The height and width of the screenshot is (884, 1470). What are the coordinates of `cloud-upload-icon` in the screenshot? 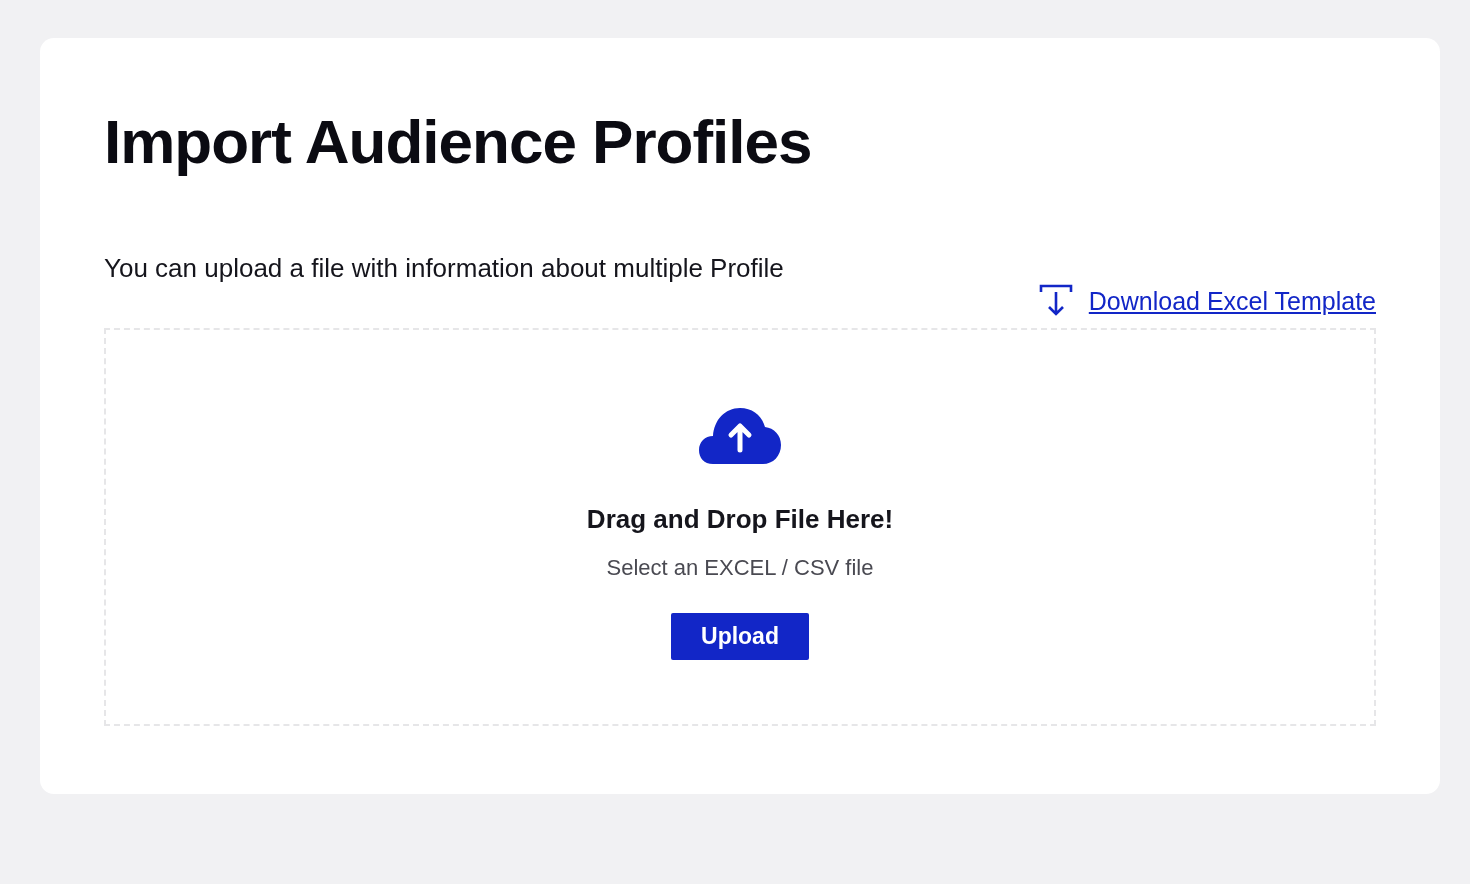 It's located at (740, 436).